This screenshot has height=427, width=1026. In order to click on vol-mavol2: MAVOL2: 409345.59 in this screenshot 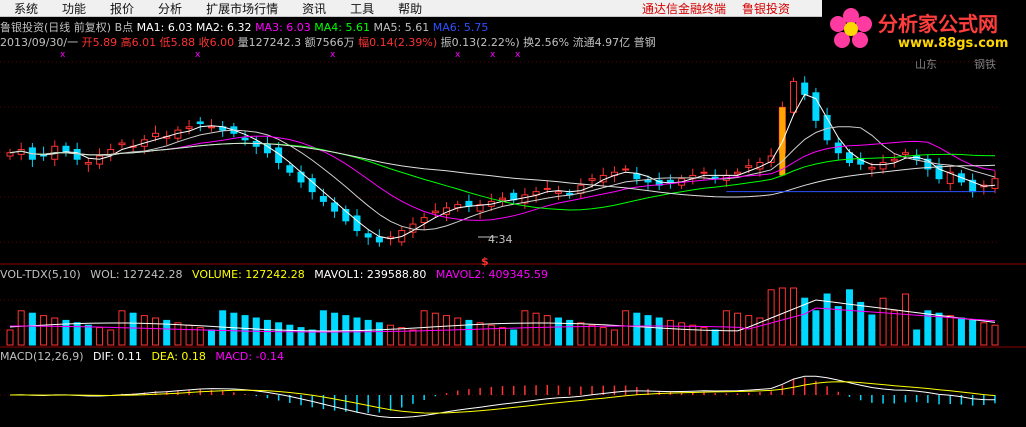, I will do `click(492, 274)`.